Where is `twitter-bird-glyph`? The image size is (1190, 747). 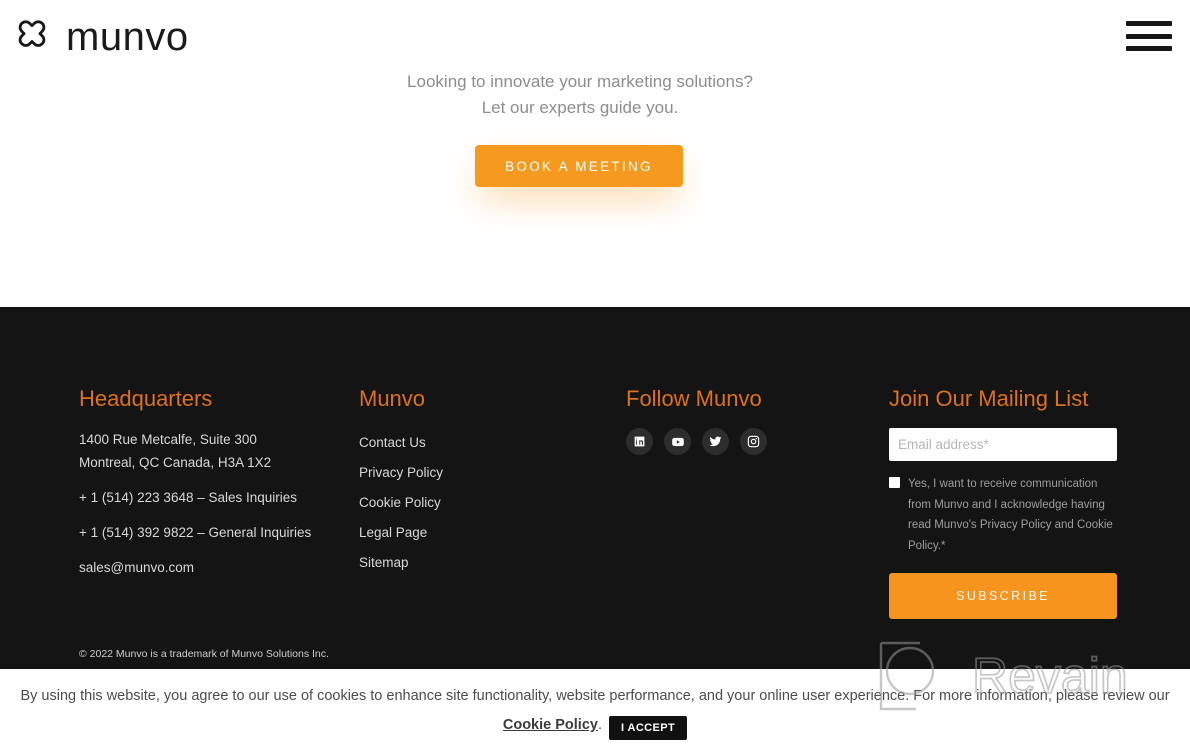 twitter-bird-glyph is located at coordinates (715, 441).